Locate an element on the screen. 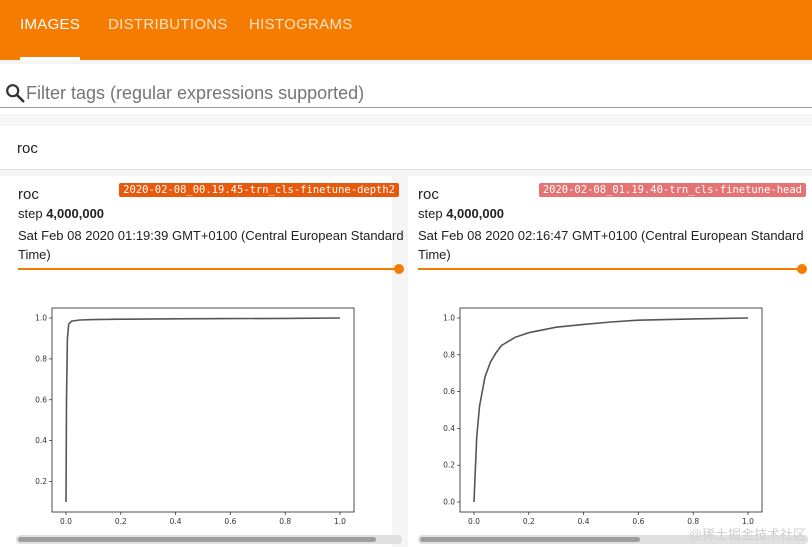 Image resolution: width=812 pixels, height=547 pixels. horizontal-scrollbar is located at coordinates (209, 539).